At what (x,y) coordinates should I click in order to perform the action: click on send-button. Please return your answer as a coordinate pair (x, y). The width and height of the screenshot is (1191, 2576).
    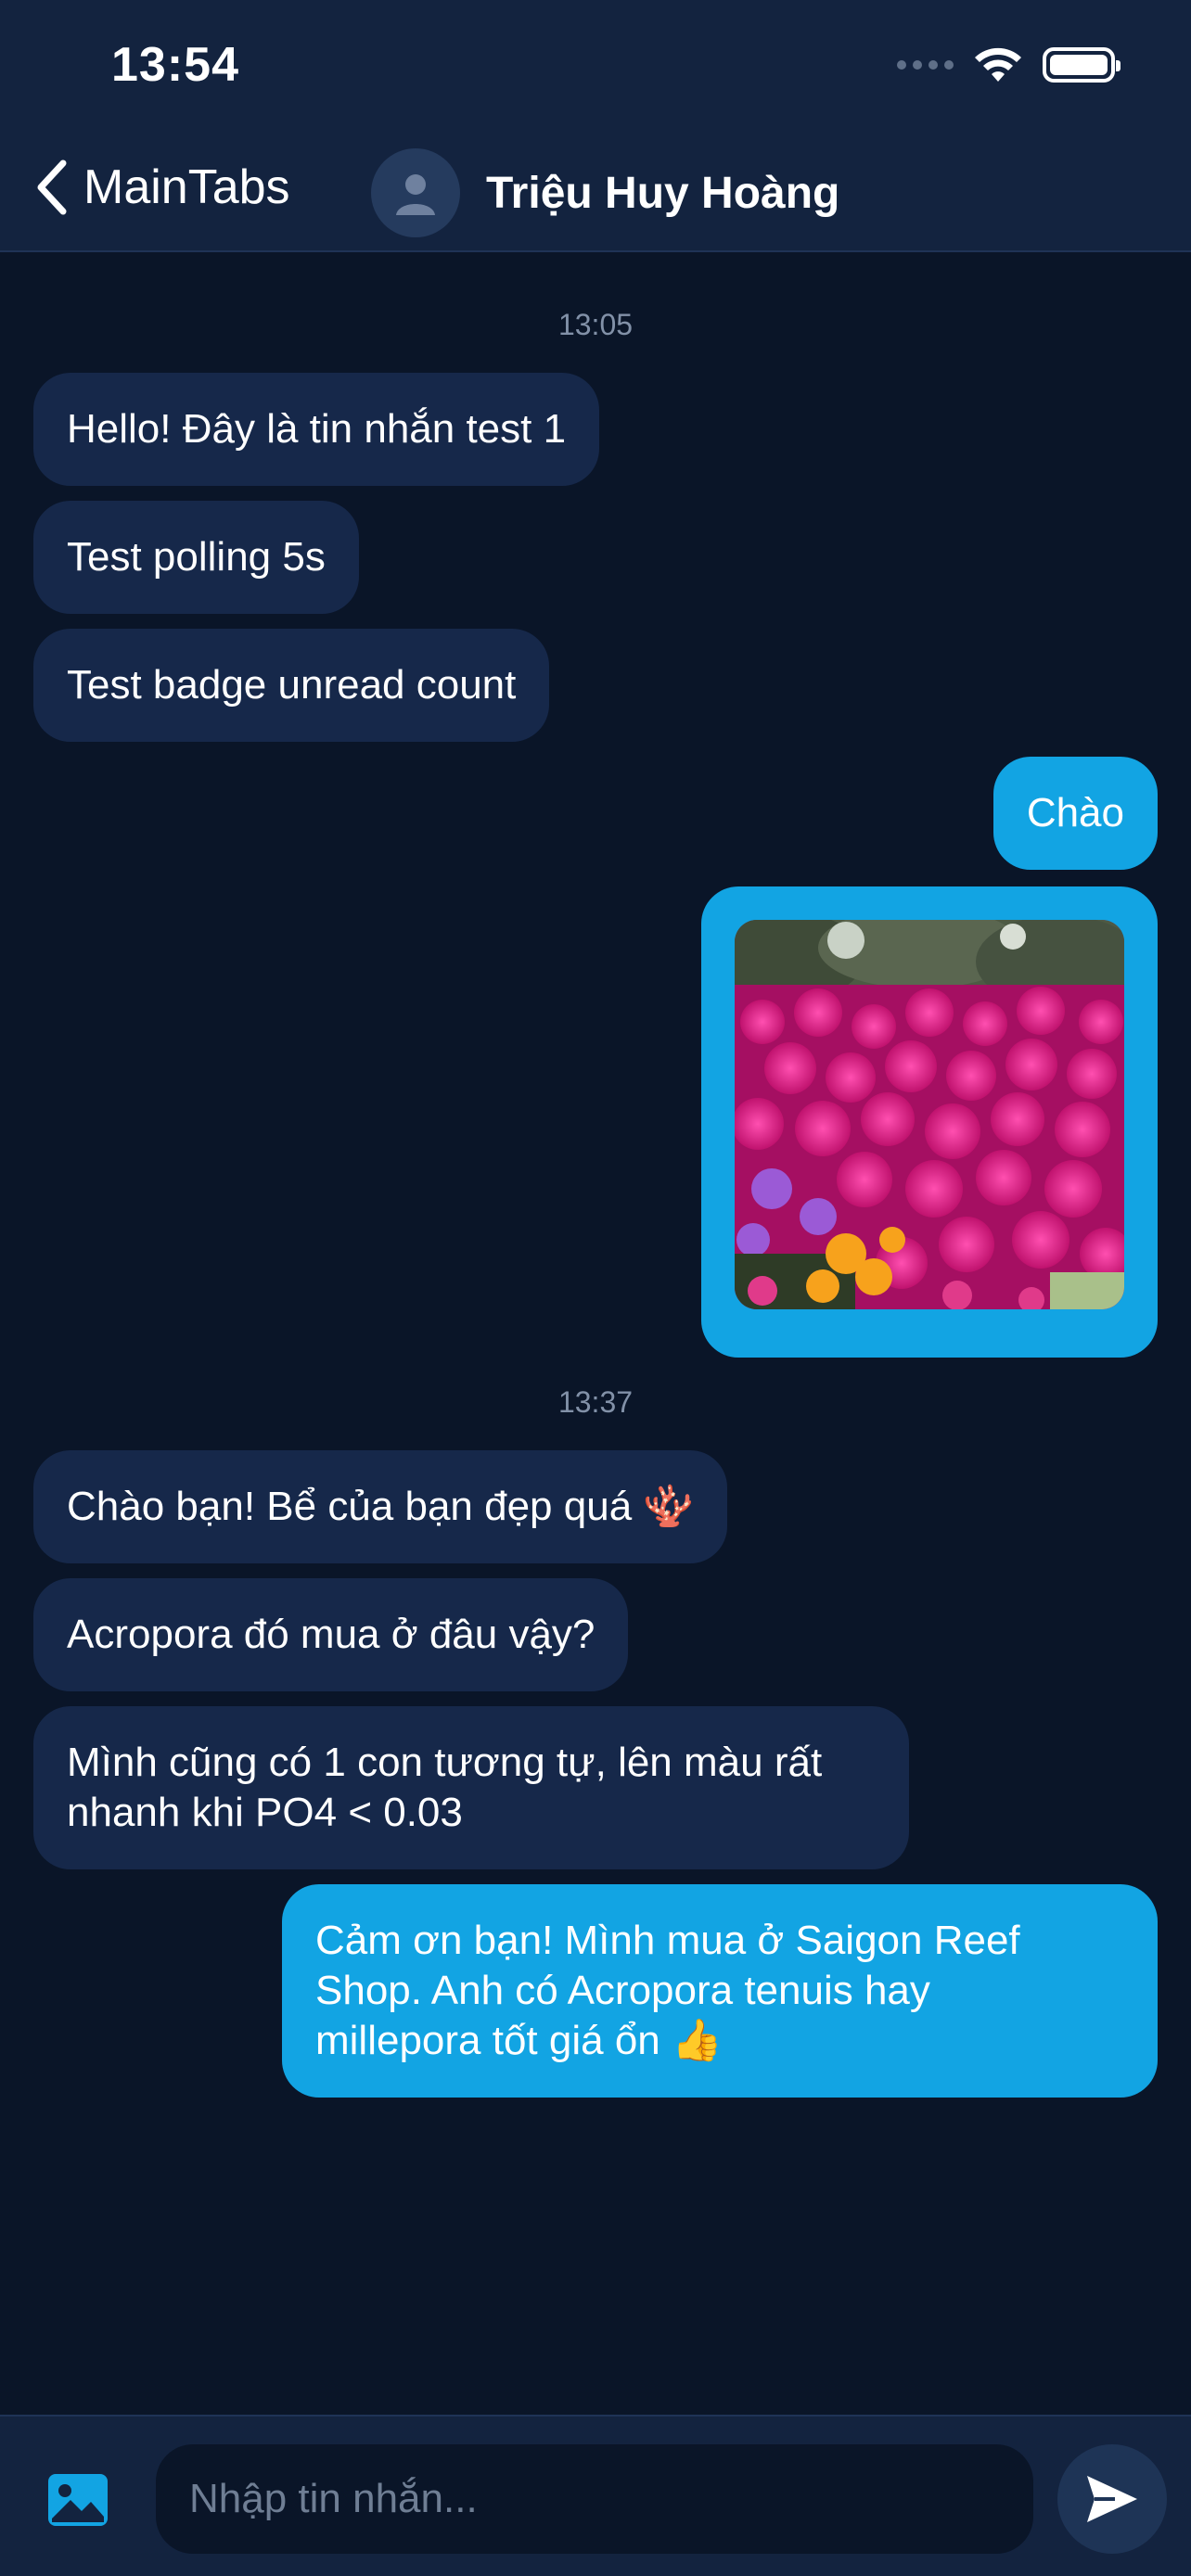
    Looking at the image, I should click on (1112, 2499).